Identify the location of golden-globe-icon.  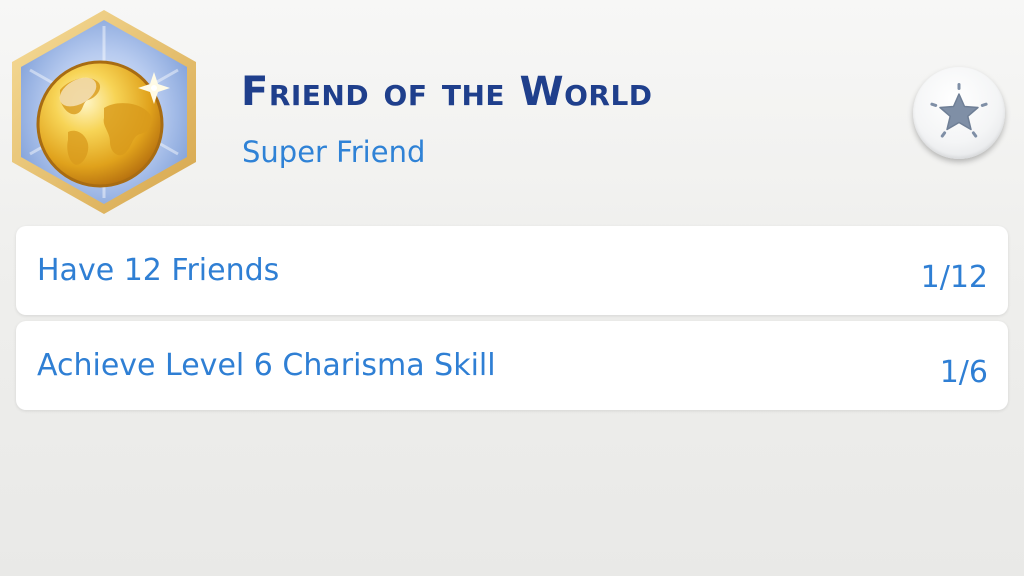
(104, 112).